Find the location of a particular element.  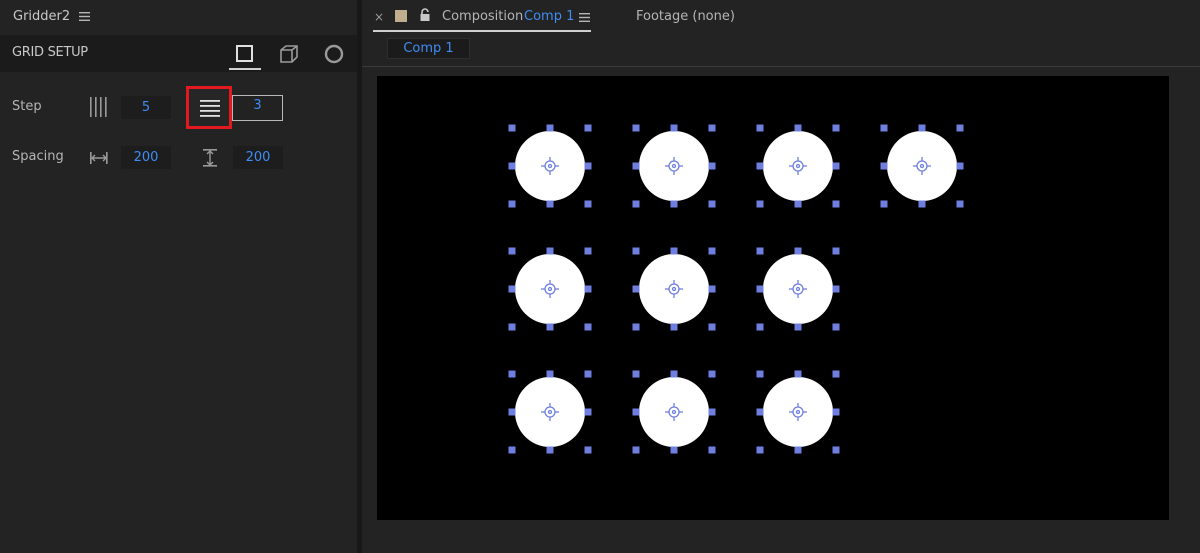

vertical-spacing-input: 200 is located at coordinates (258, 157).